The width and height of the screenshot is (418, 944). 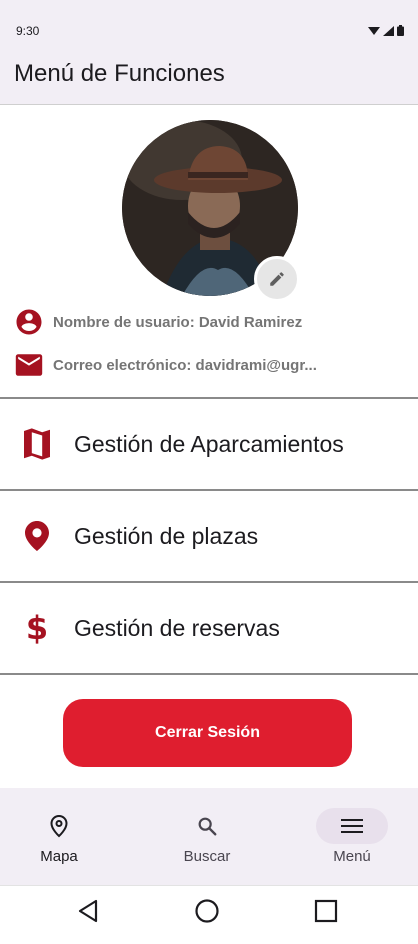 I want to click on menu-item-spaces-management: Gestión de plazas, so click(x=209, y=535).